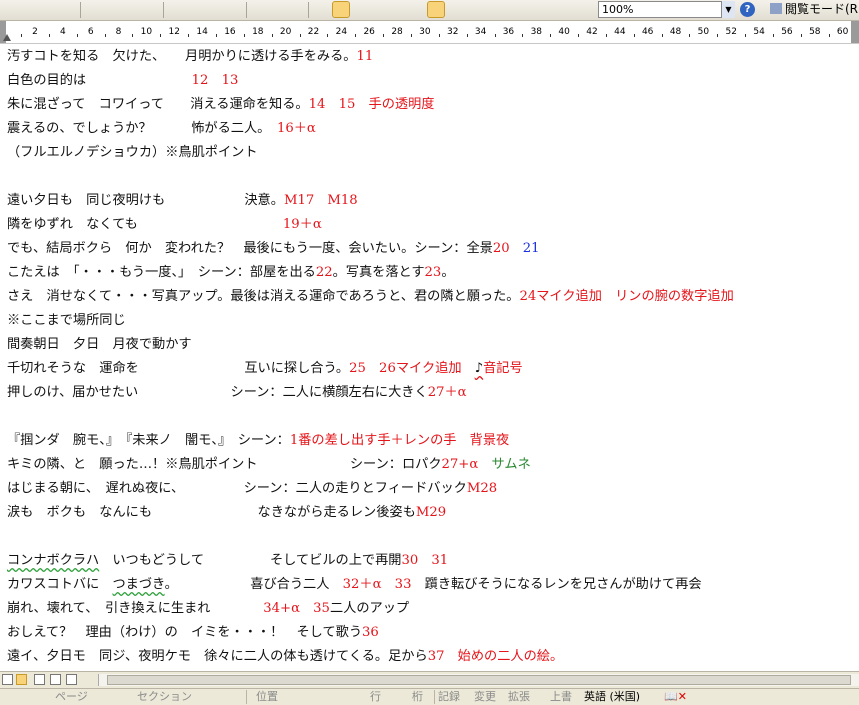 This screenshot has height=705, width=859. Describe the element at coordinates (164, 696) in the screenshot. I see `status-section: セクション` at that location.